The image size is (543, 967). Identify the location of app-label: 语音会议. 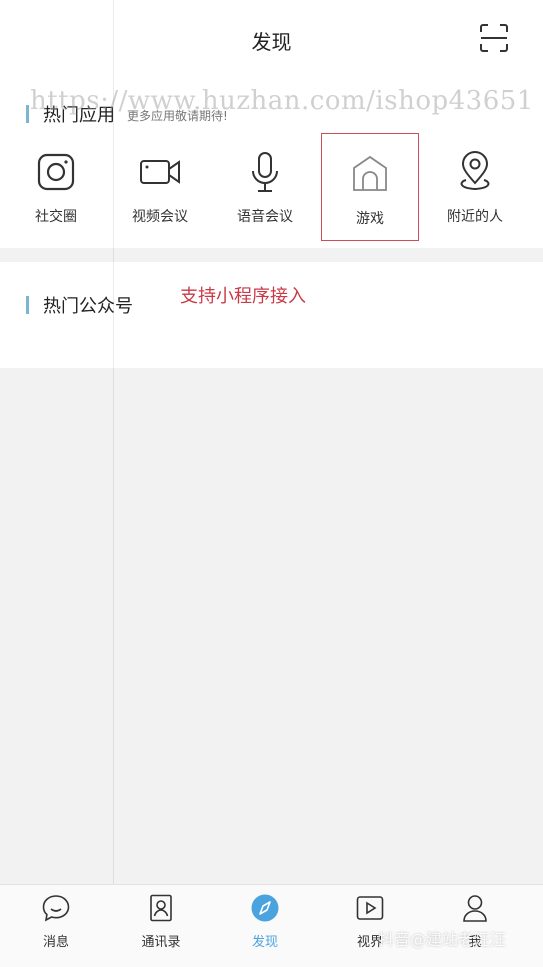
(265, 217).